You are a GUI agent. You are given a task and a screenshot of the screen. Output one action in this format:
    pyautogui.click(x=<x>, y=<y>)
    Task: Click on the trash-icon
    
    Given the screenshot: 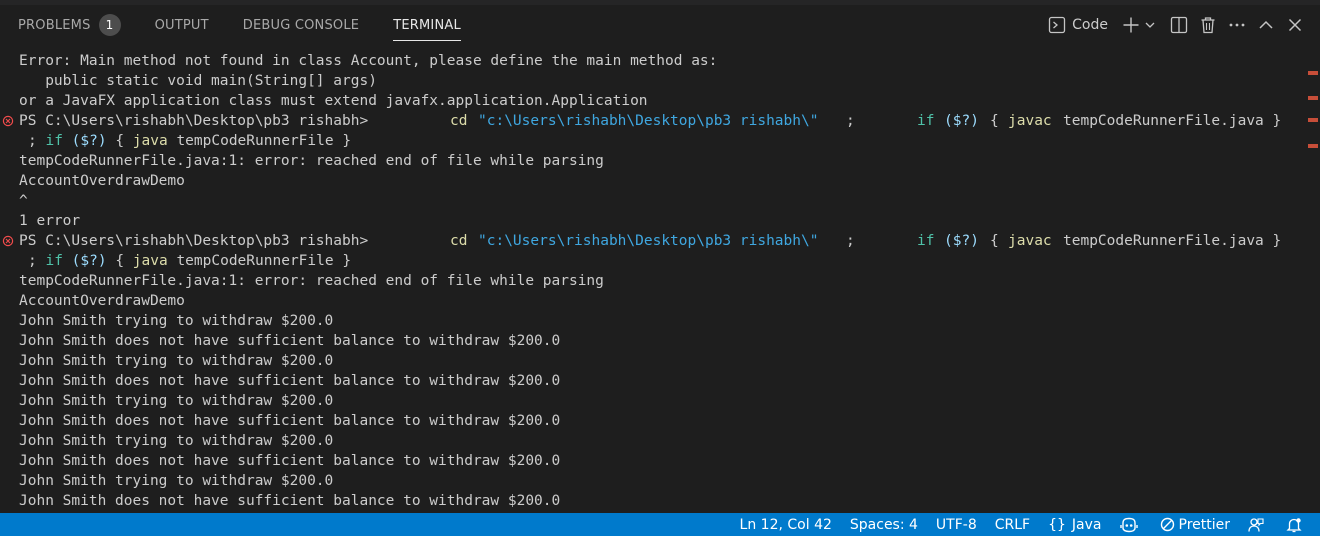 What is the action you would take?
    pyautogui.click(x=1208, y=25)
    